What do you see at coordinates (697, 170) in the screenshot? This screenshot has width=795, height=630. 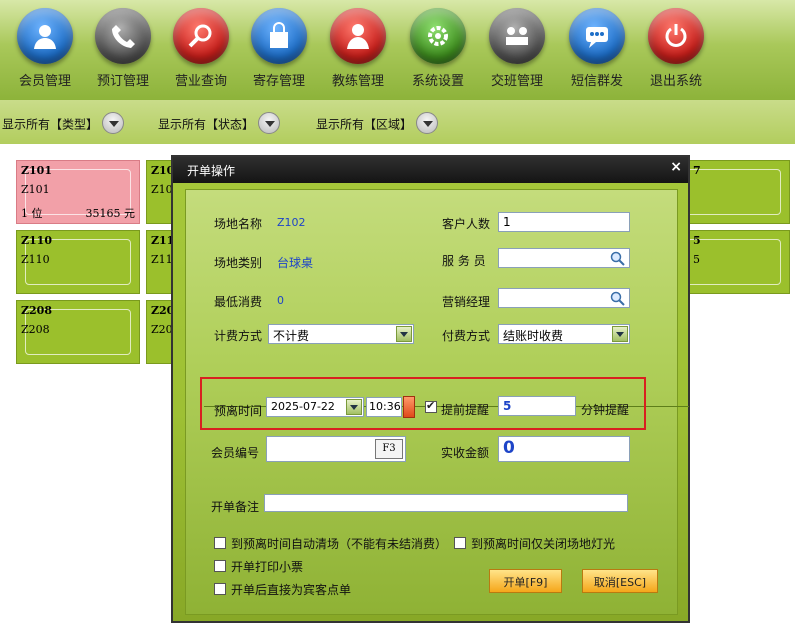 I see `tile-code: 7` at bounding box center [697, 170].